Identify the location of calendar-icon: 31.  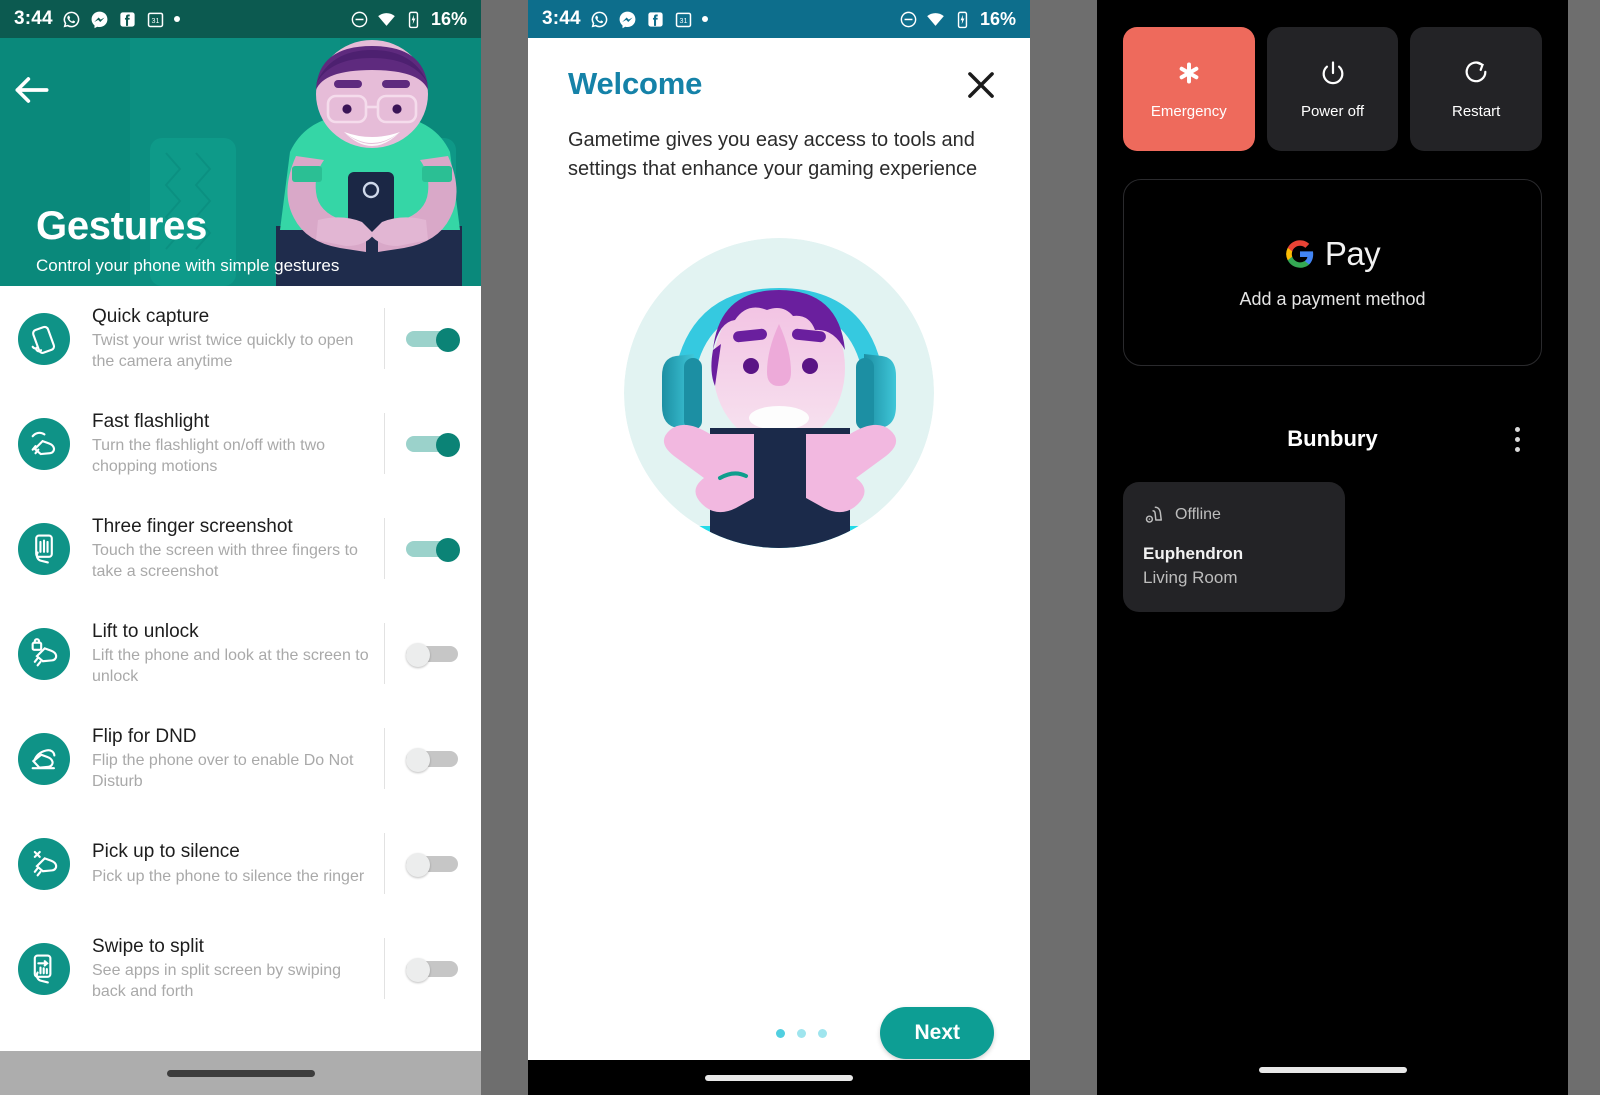
(683, 19).